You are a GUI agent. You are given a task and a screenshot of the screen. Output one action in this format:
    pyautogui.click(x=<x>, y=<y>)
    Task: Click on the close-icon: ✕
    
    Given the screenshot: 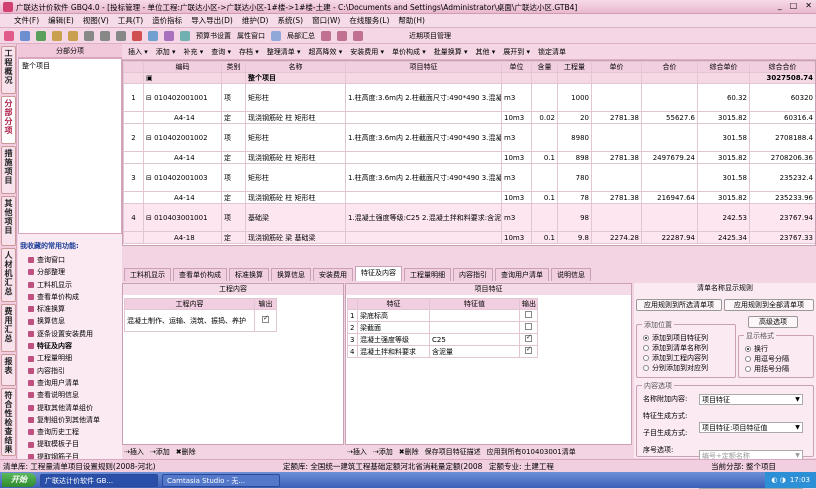 What is the action you would take?
    pyautogui.click(x=808, y=5)
    